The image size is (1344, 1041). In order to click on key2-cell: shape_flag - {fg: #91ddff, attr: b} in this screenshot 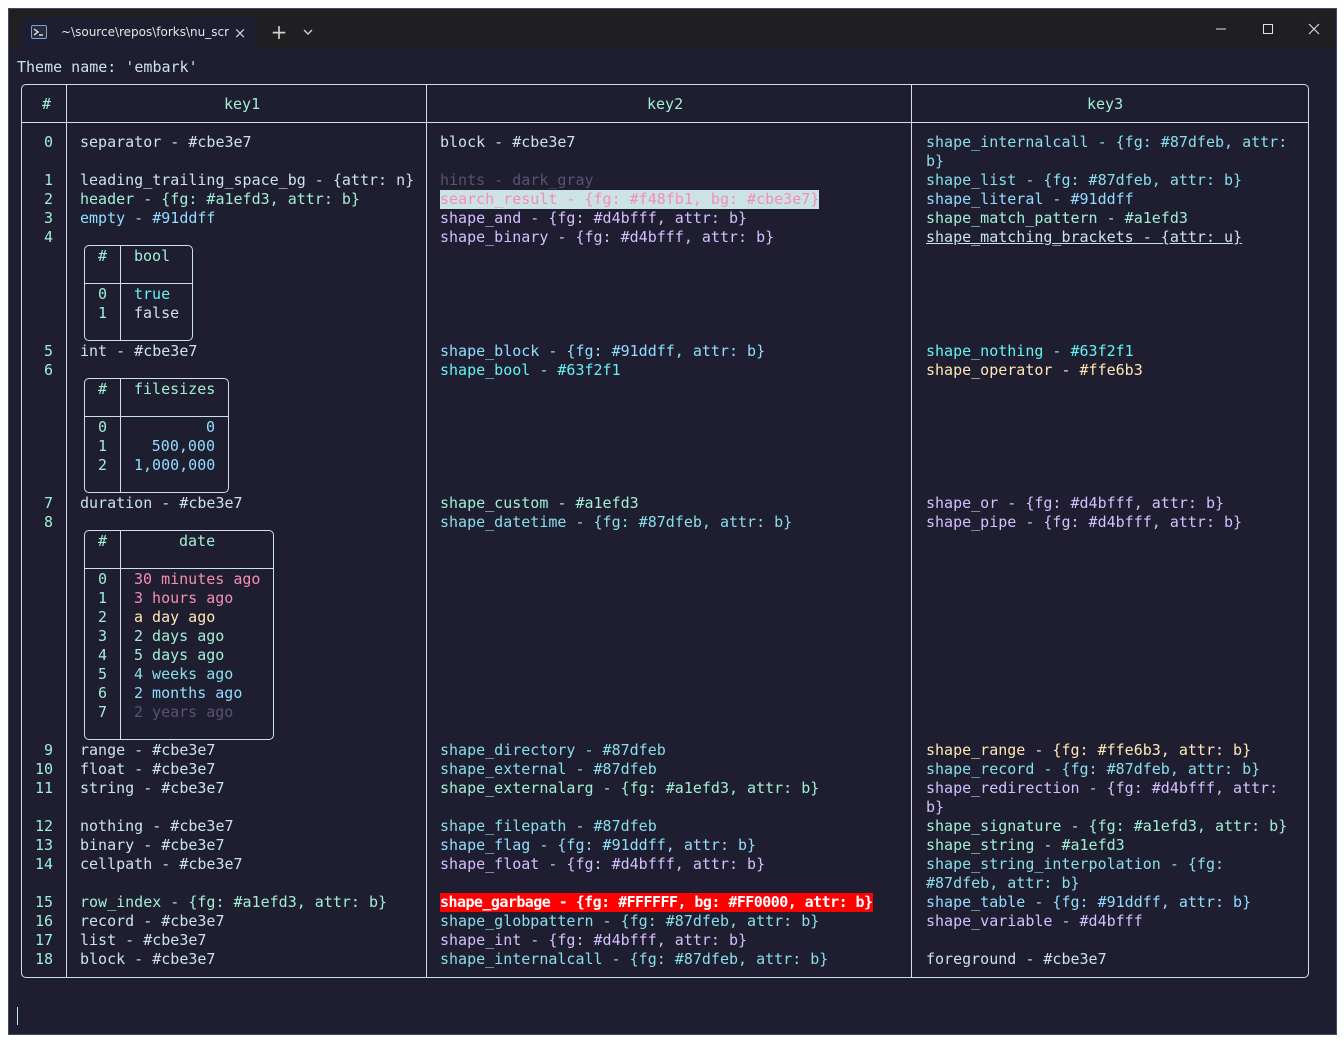, I will do `click(598, 845)`.